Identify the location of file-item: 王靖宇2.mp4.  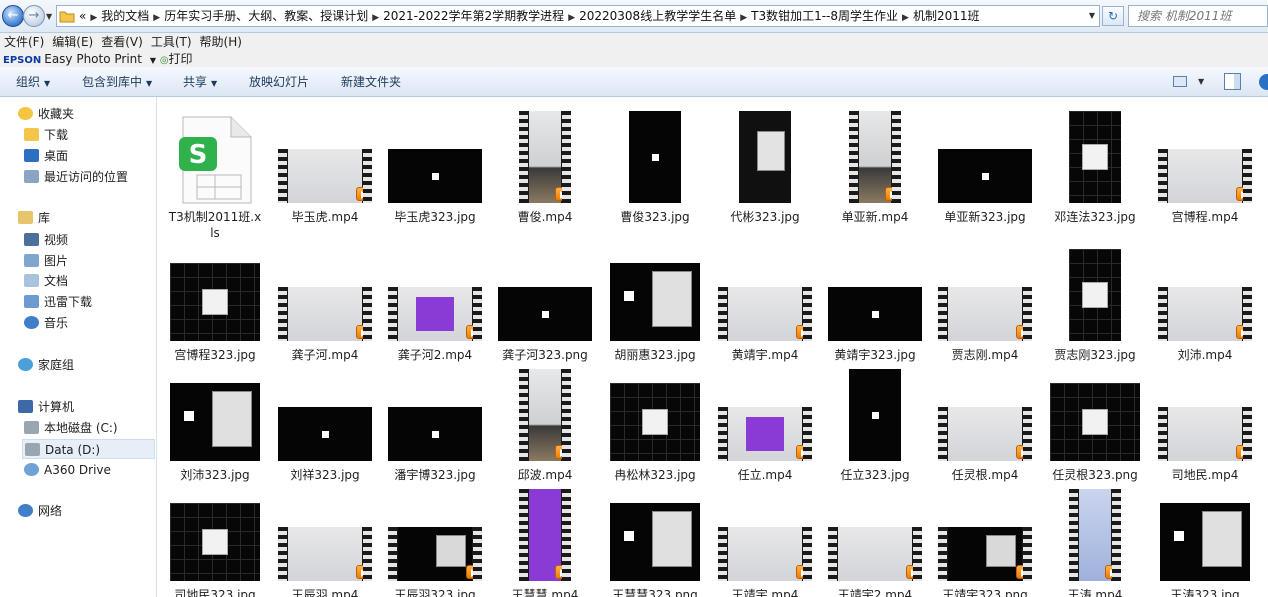
(875, 540).